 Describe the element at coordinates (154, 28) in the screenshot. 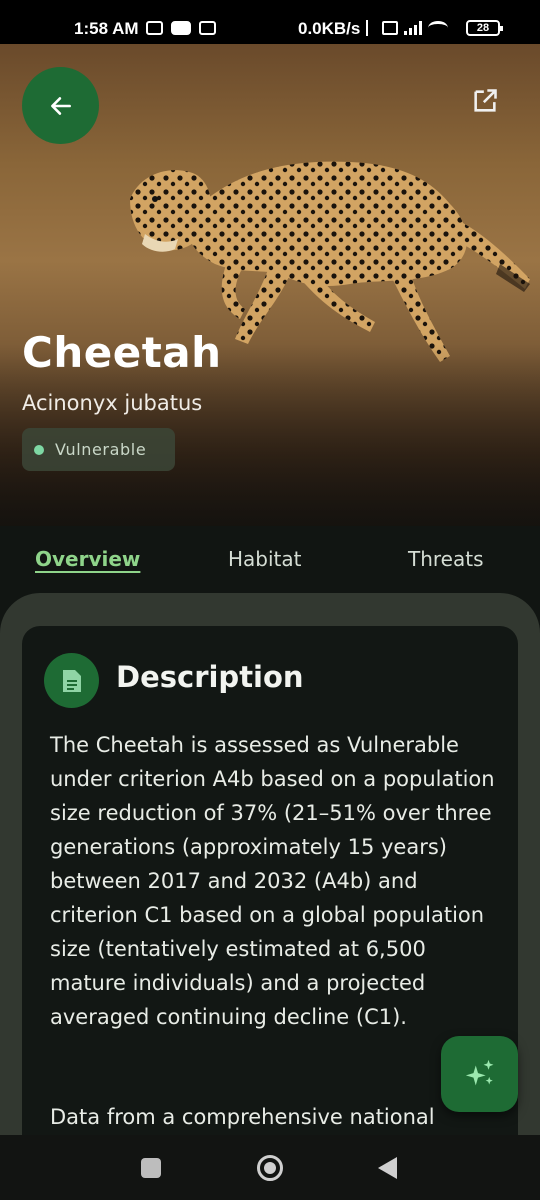

I see `twitch-icon` at that location.